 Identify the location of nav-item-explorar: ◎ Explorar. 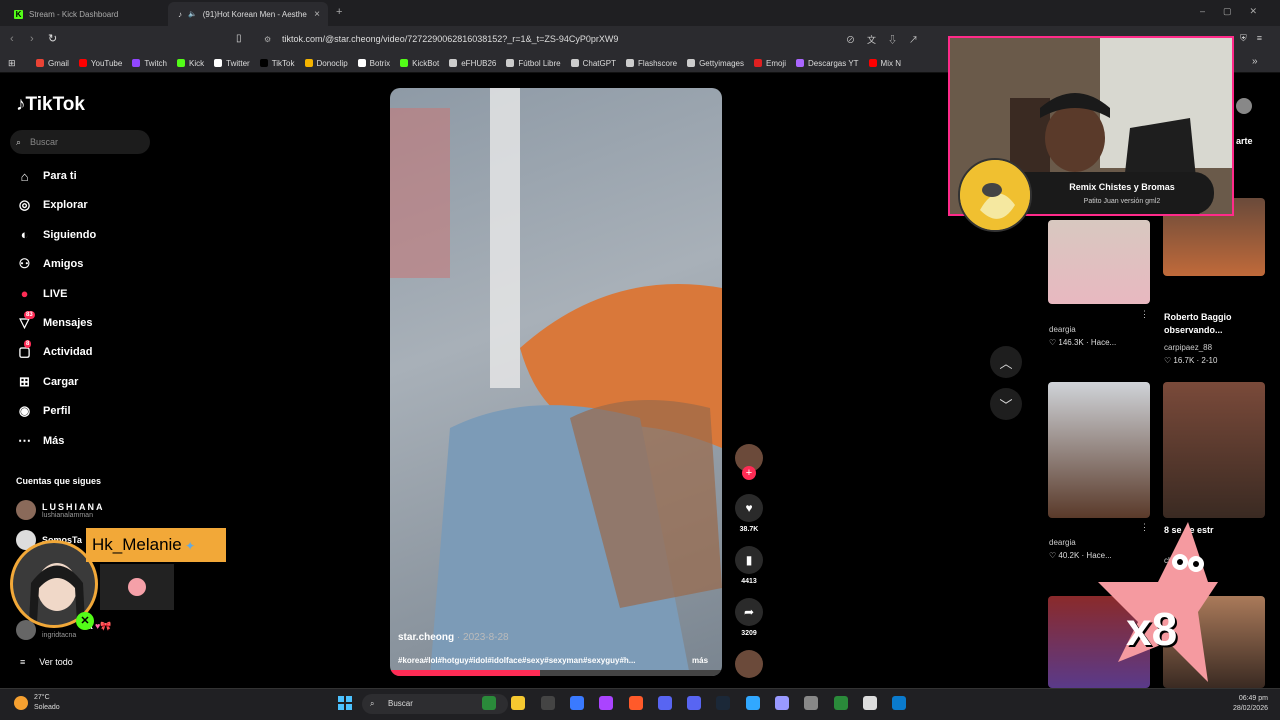
(52, 205).